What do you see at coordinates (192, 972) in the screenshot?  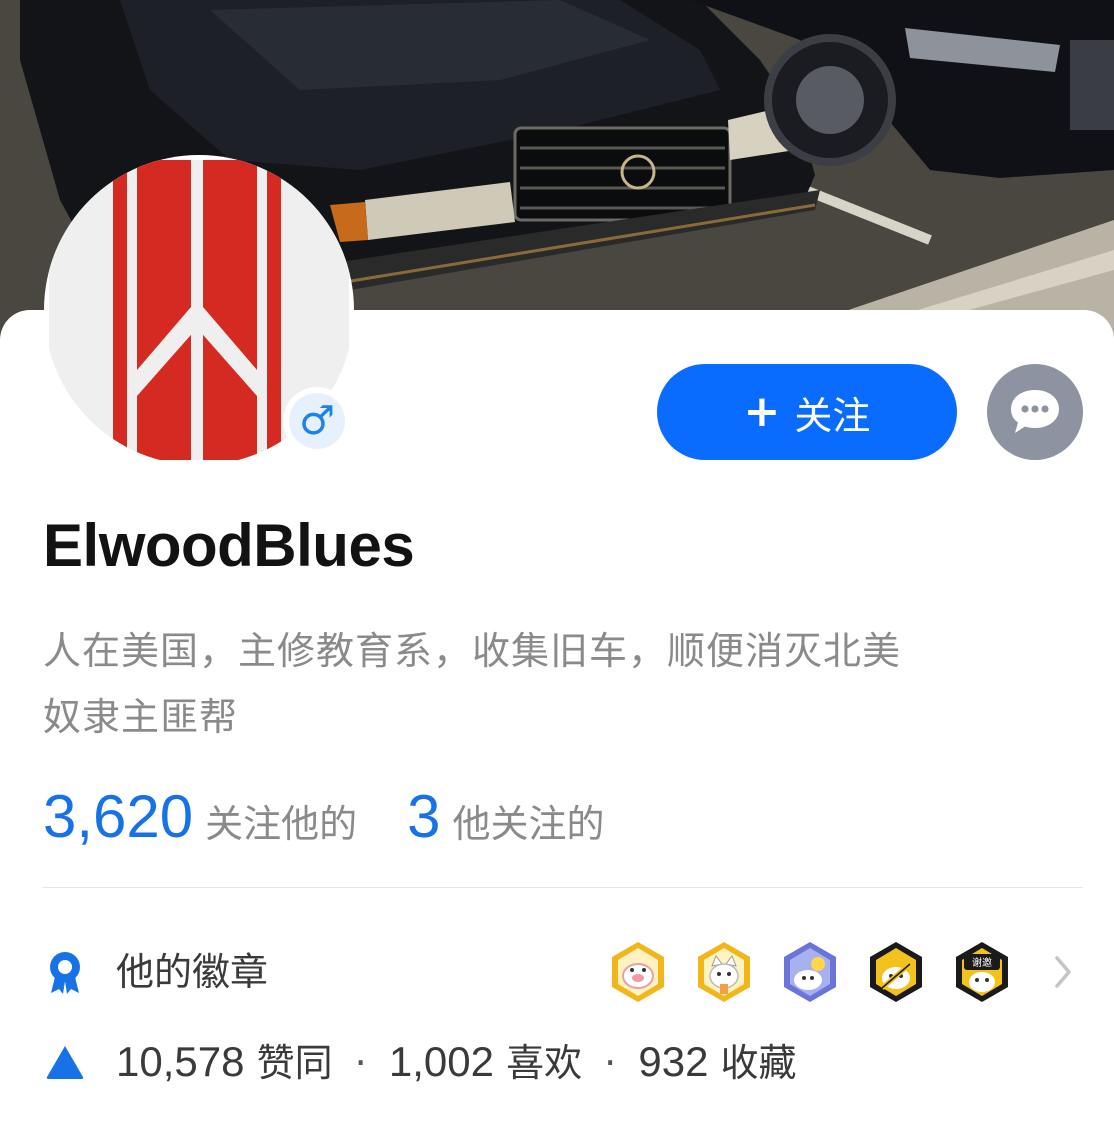 I see `badges-label: 他的徽章` at bounding box center [192, 972].